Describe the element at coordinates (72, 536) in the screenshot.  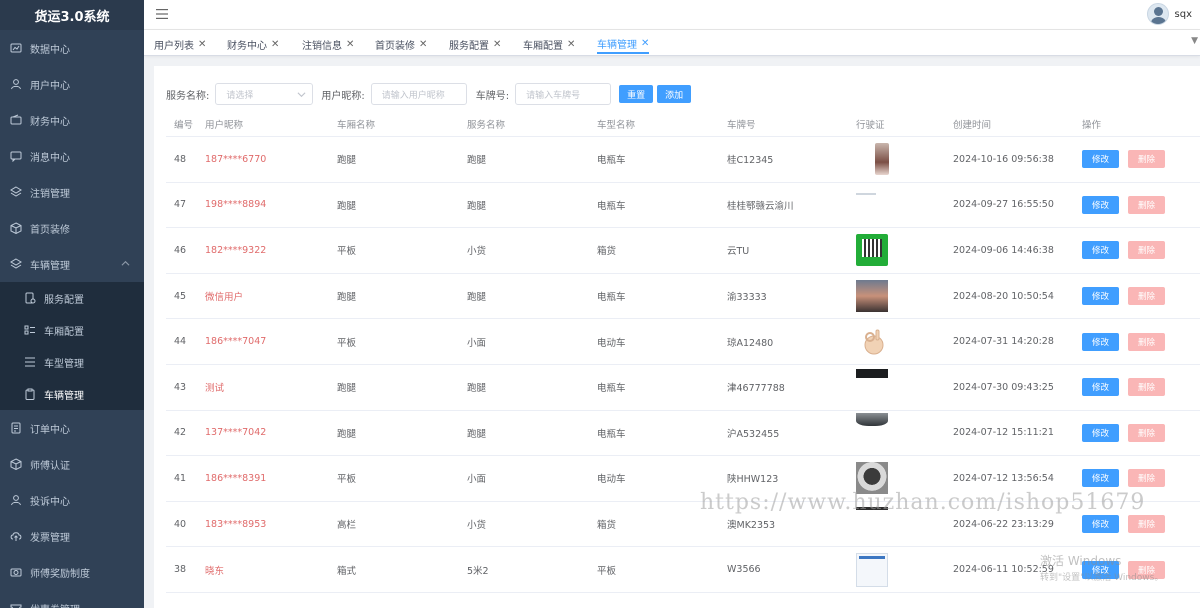
I see `sidebar-item: 发票管理` at that location.